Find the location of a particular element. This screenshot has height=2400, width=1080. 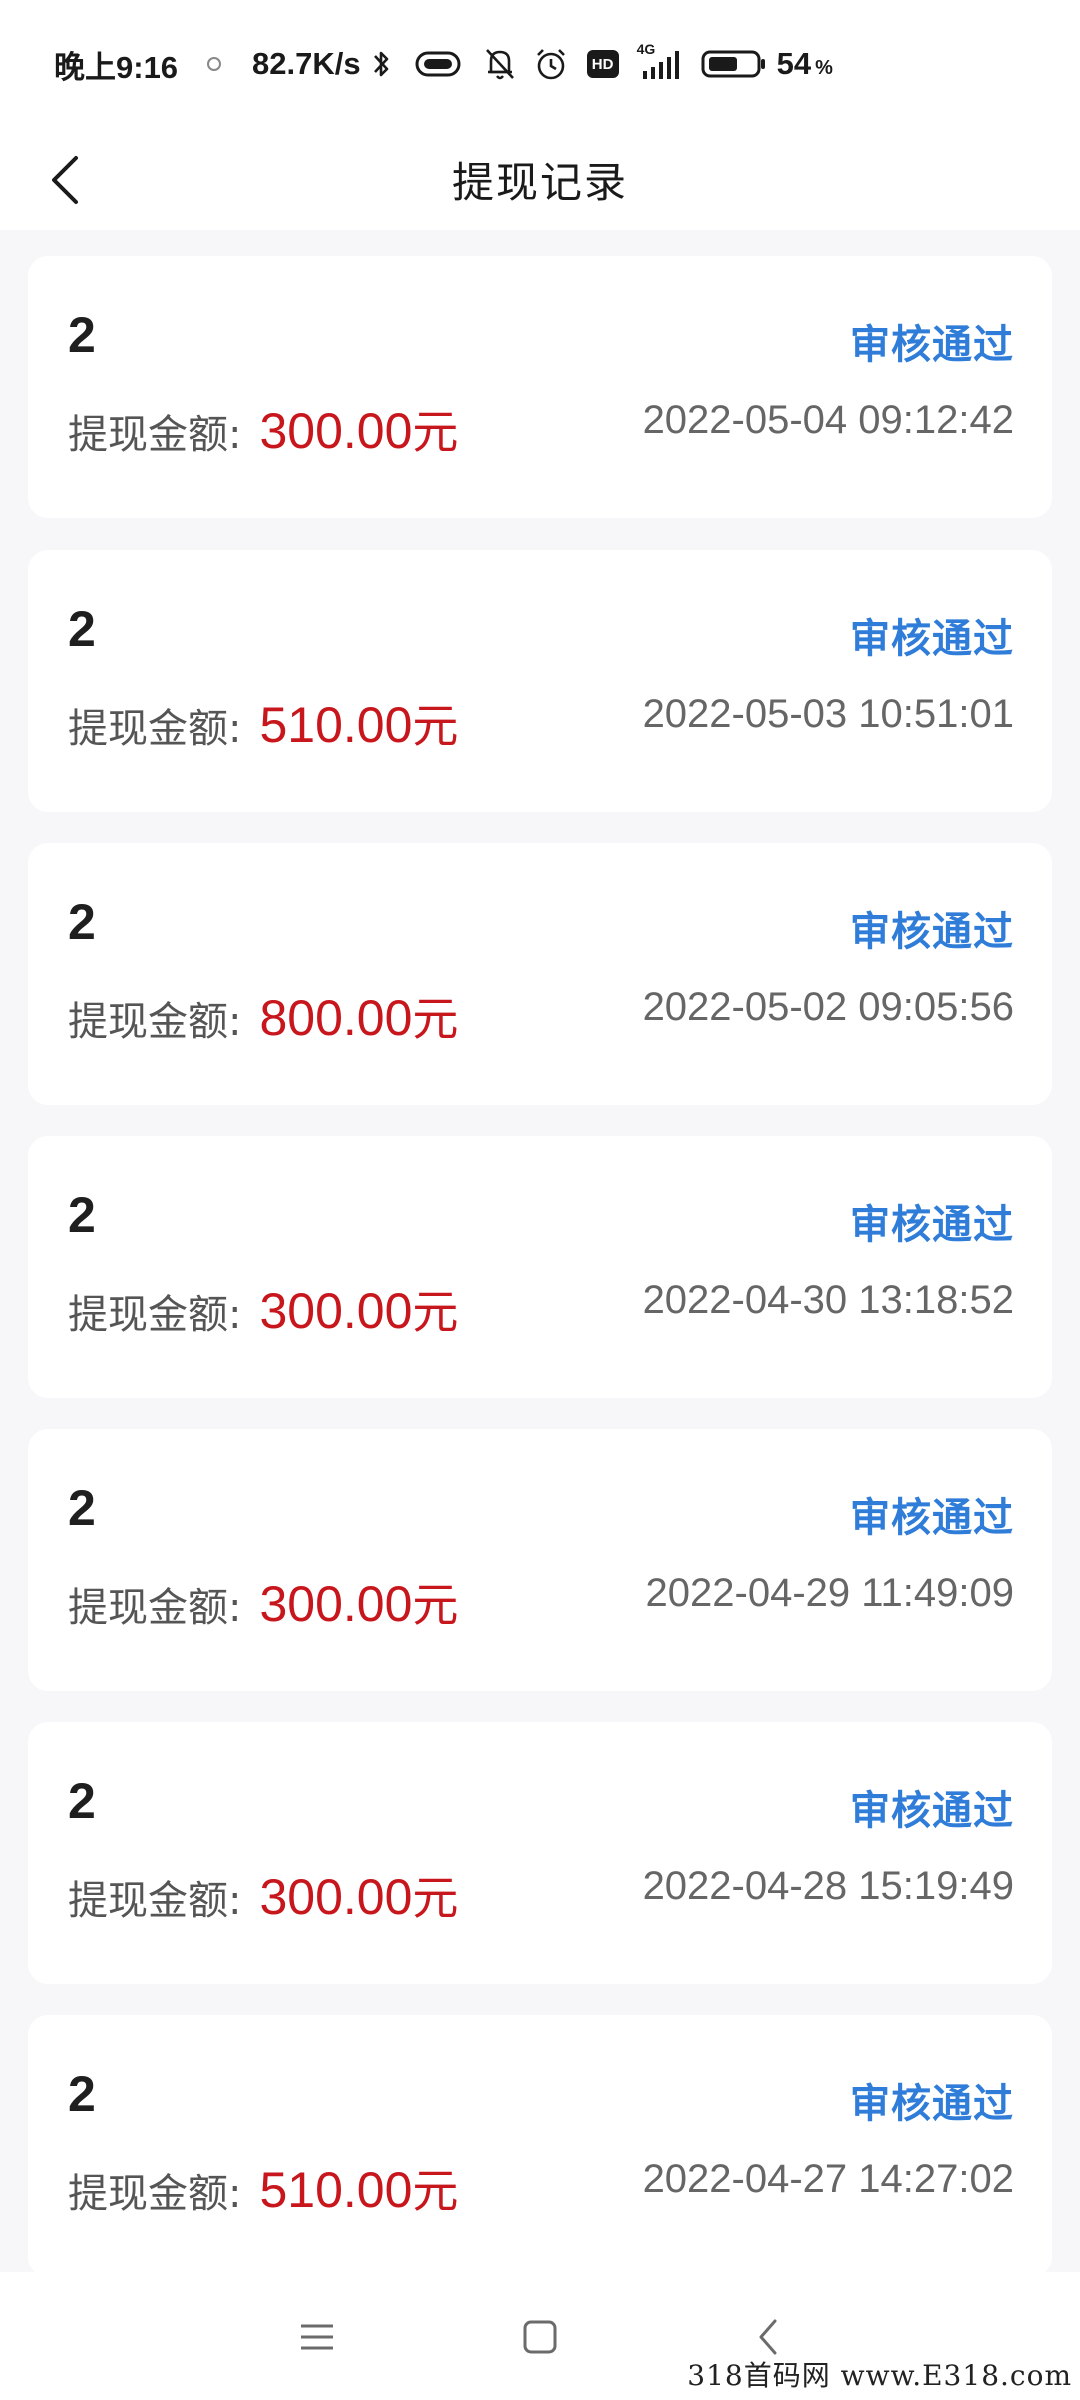

sync-icon is located at coordinates (214, 64).